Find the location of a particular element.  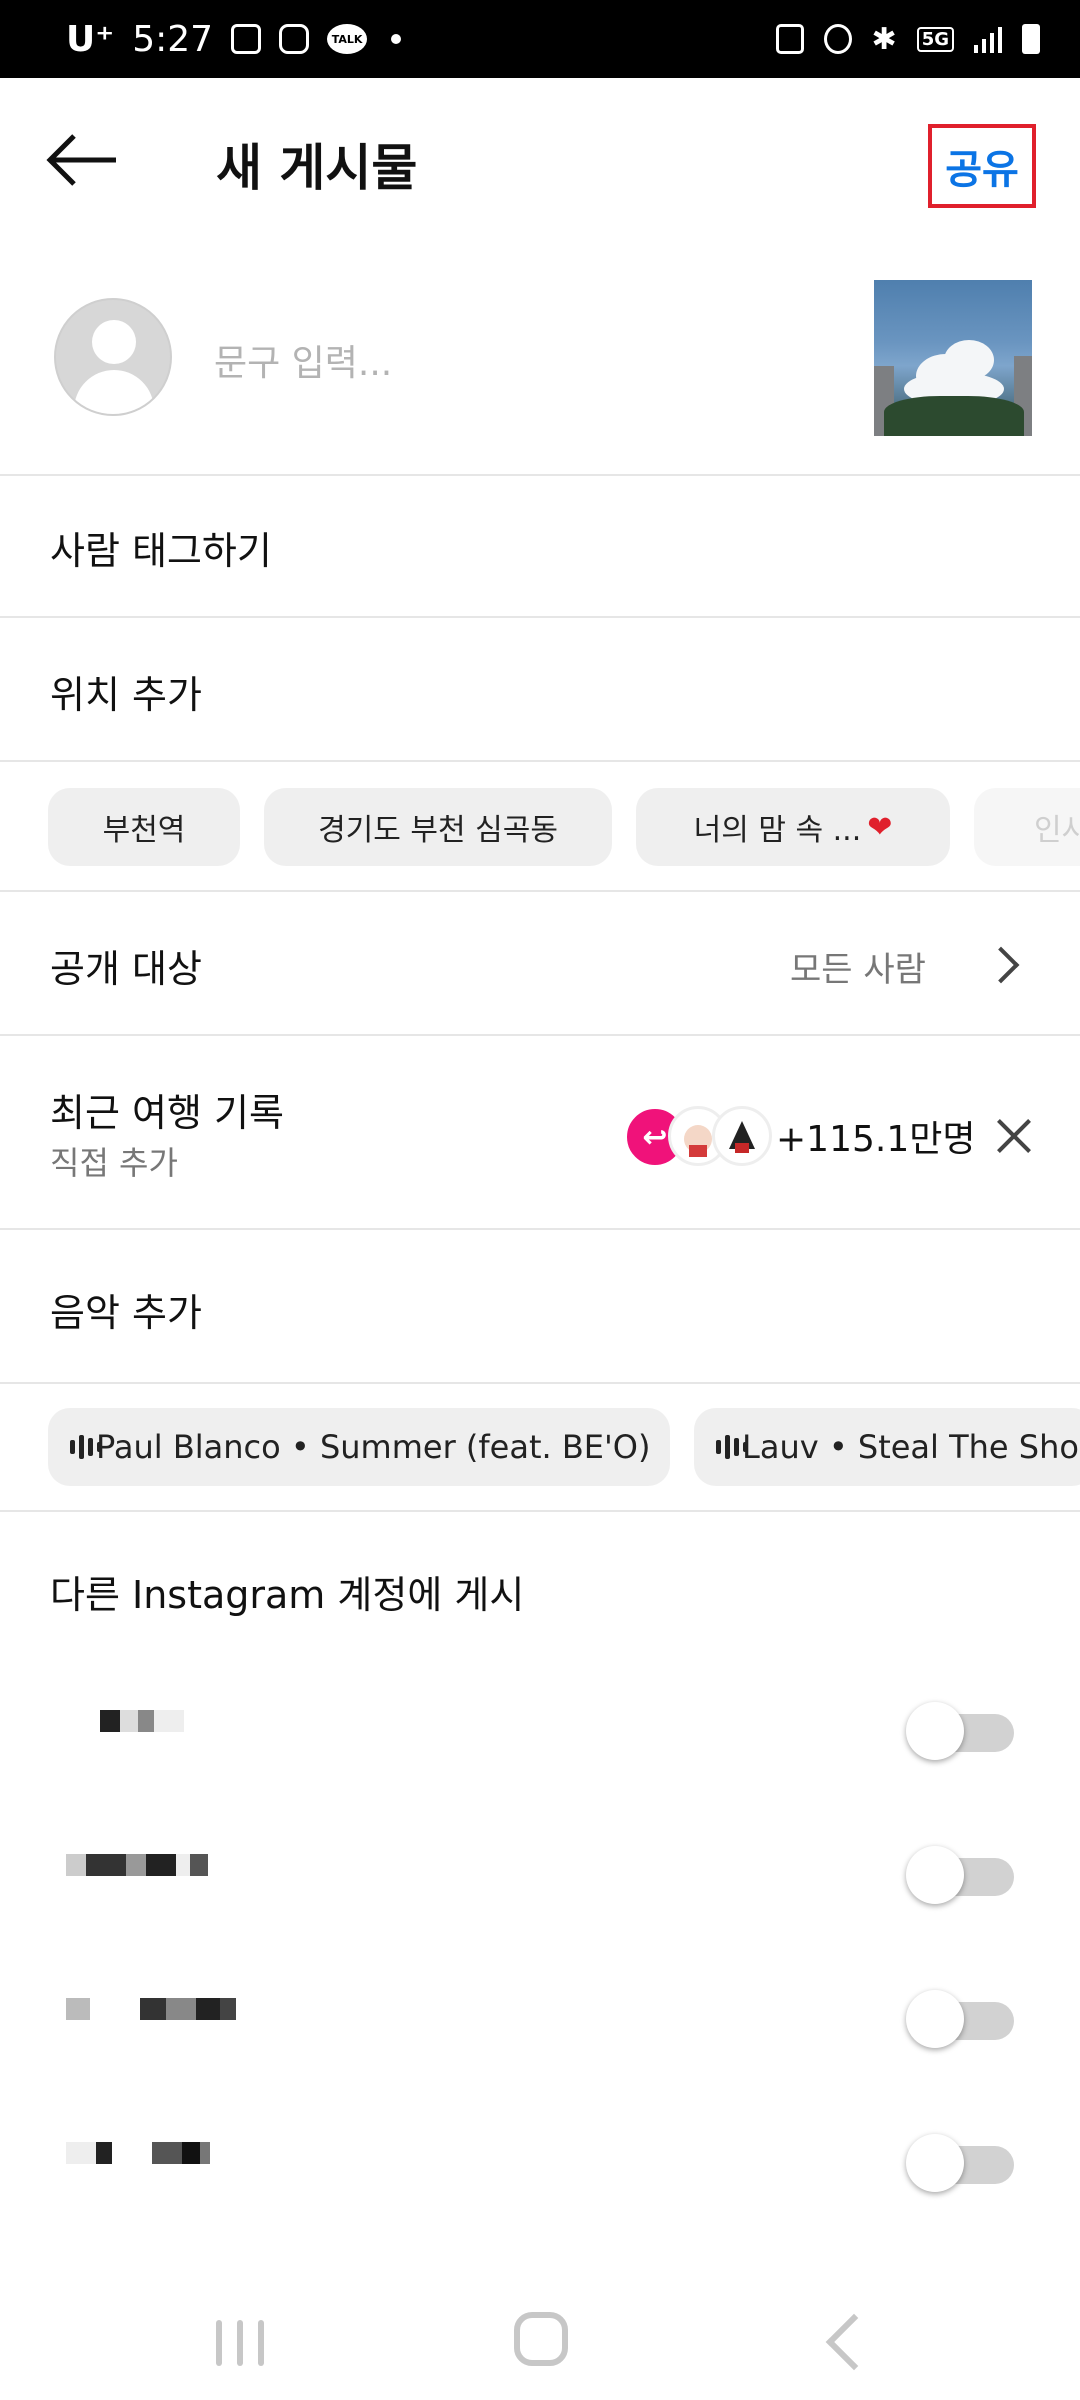

add-location-row: 위치 추가 is located at coordinates (540, 690).